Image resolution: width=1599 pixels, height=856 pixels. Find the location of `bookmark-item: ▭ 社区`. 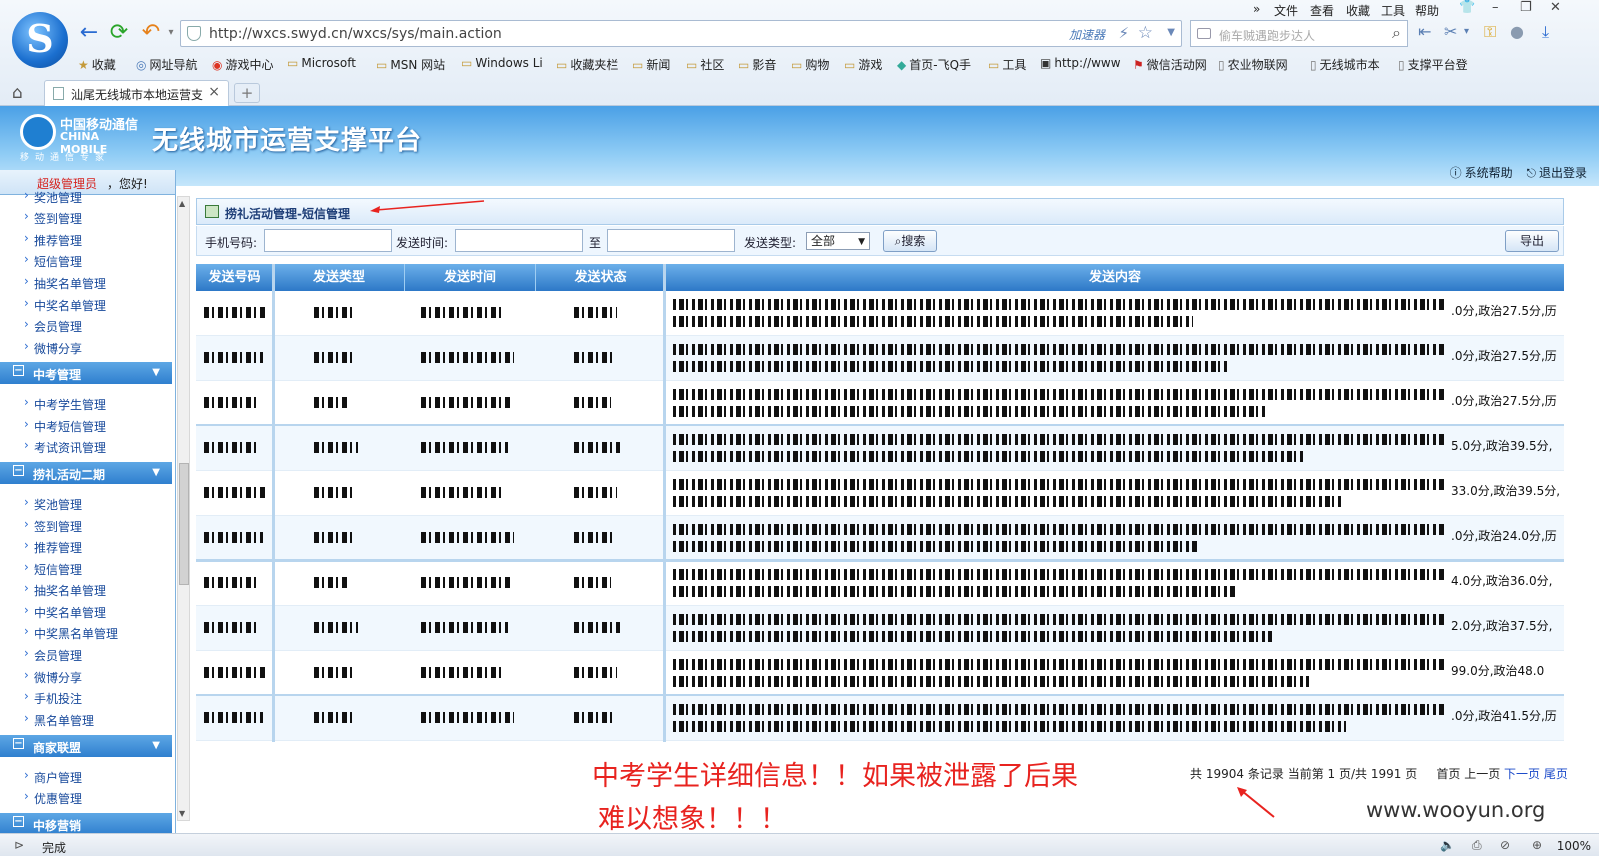

bookmark-item: ▭ 社区 is located at coordinates (705, 64).